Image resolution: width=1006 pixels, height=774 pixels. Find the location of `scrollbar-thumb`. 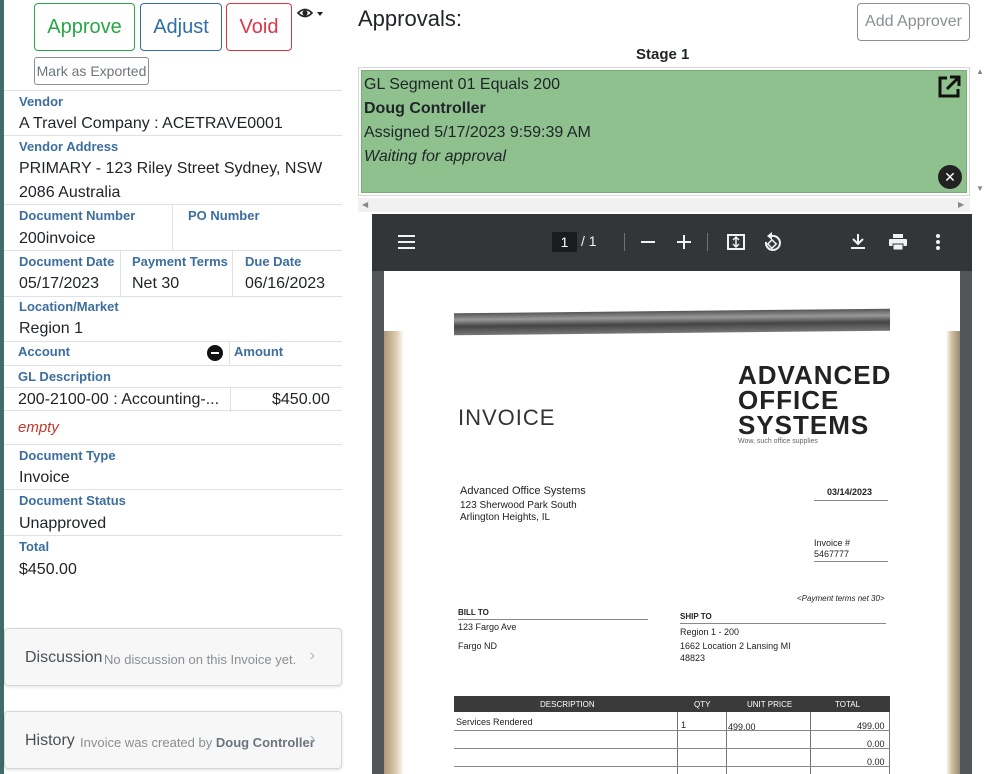

scrollbar-thumb is located at coordinates (999, 362).